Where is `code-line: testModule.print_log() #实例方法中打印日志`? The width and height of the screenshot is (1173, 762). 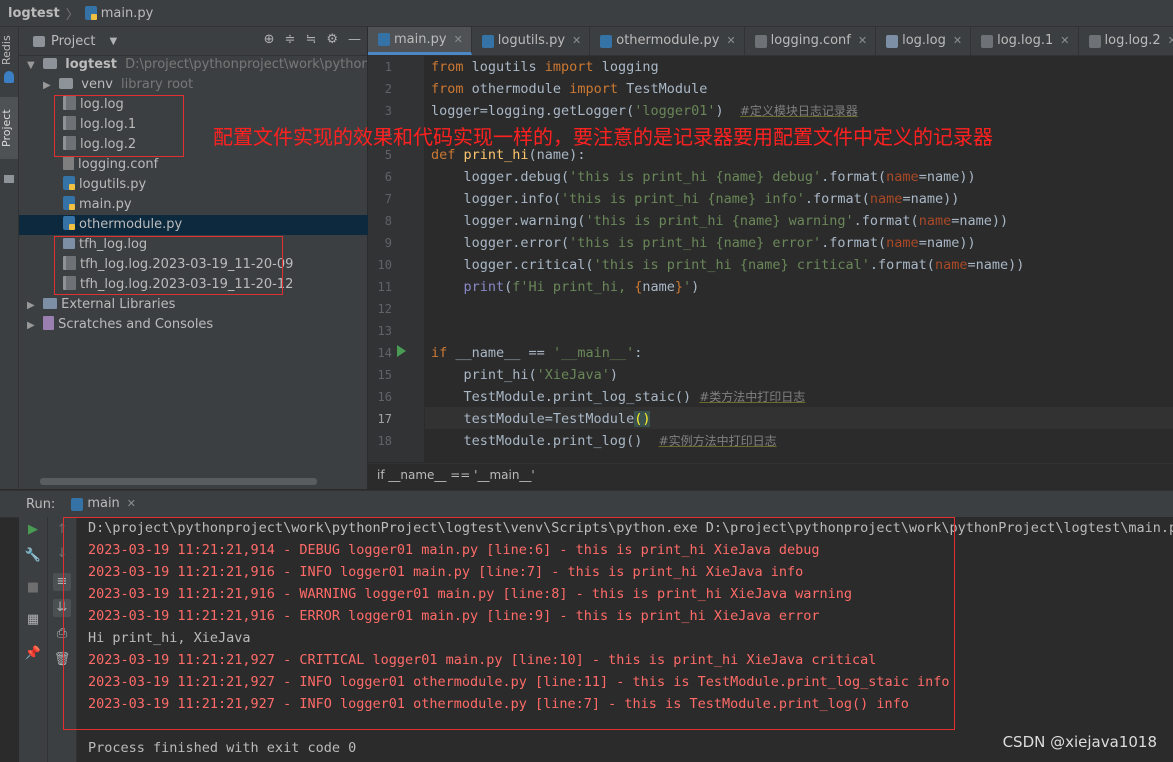 code-line: testModule.print_log() #实例方法中打印日志 is located at coordinates (604, 441).